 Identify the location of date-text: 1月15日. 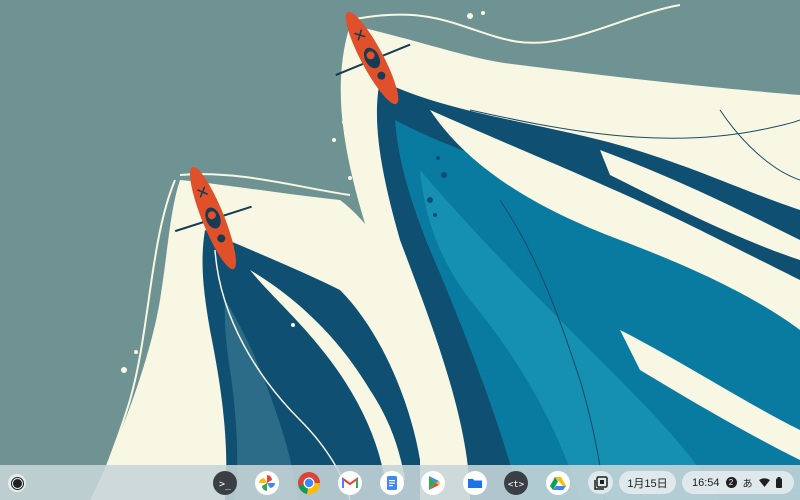
(647, 483).